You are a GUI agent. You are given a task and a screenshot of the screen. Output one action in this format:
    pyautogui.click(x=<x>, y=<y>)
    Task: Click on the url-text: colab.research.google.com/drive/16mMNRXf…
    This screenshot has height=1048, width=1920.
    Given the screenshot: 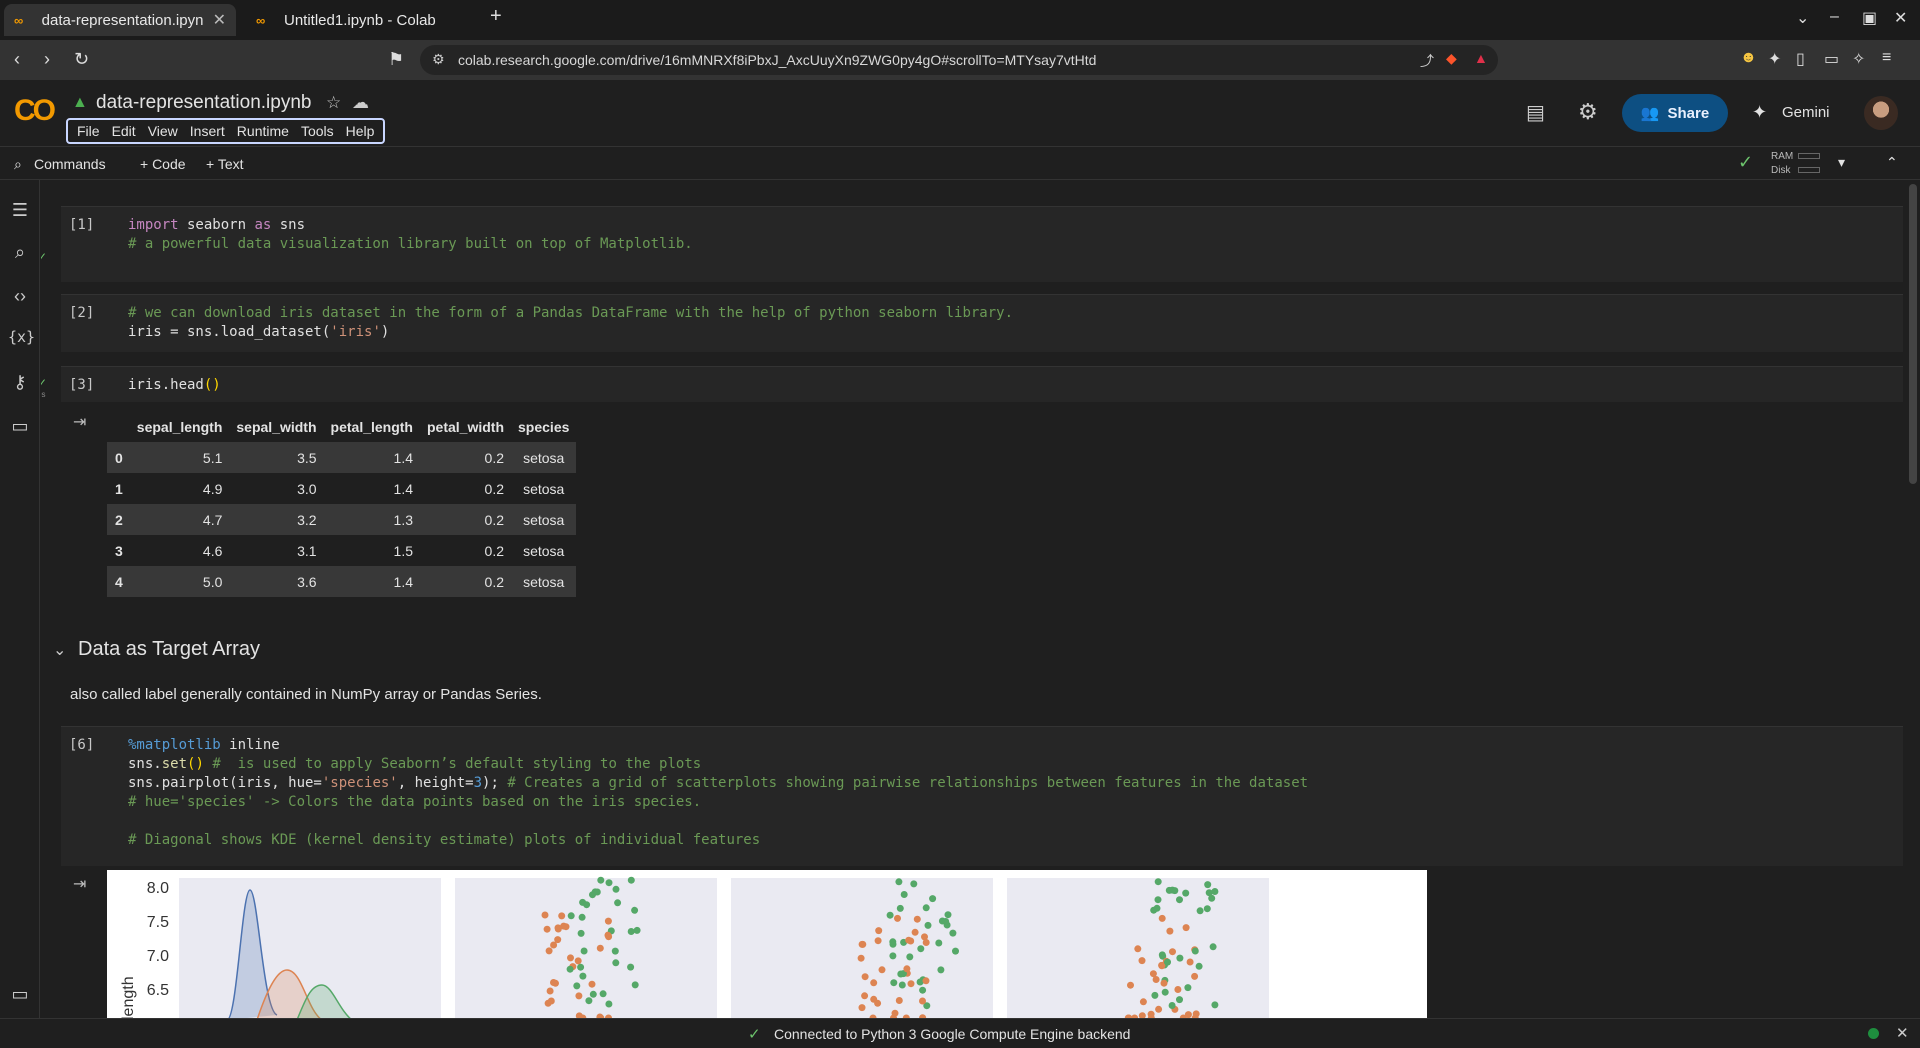 What is the action you would take?
    pyautogui.click(x=777, y=60)
    